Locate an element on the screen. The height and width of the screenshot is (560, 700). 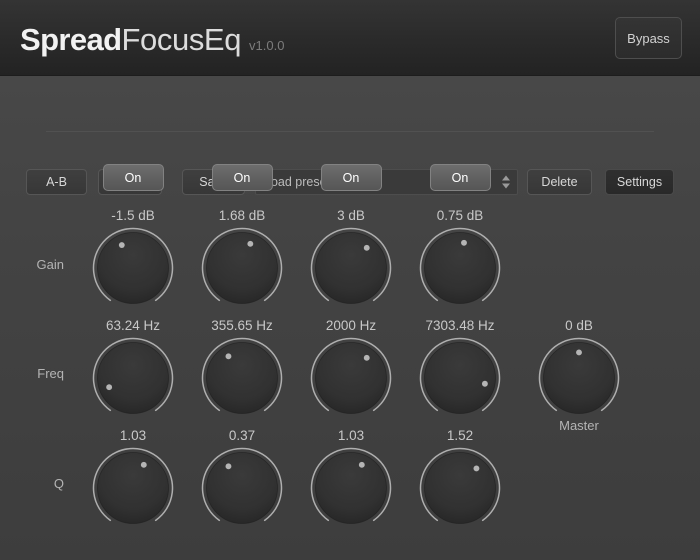
band-3-gain-value: 3 dB is located at coordinates (351, 215).